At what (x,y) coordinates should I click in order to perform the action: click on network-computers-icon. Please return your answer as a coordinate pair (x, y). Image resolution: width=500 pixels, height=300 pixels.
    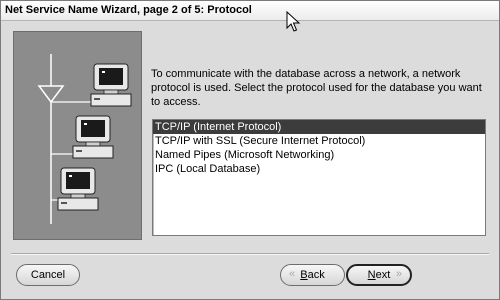
    Looking at the image, I should click on (84, 139).